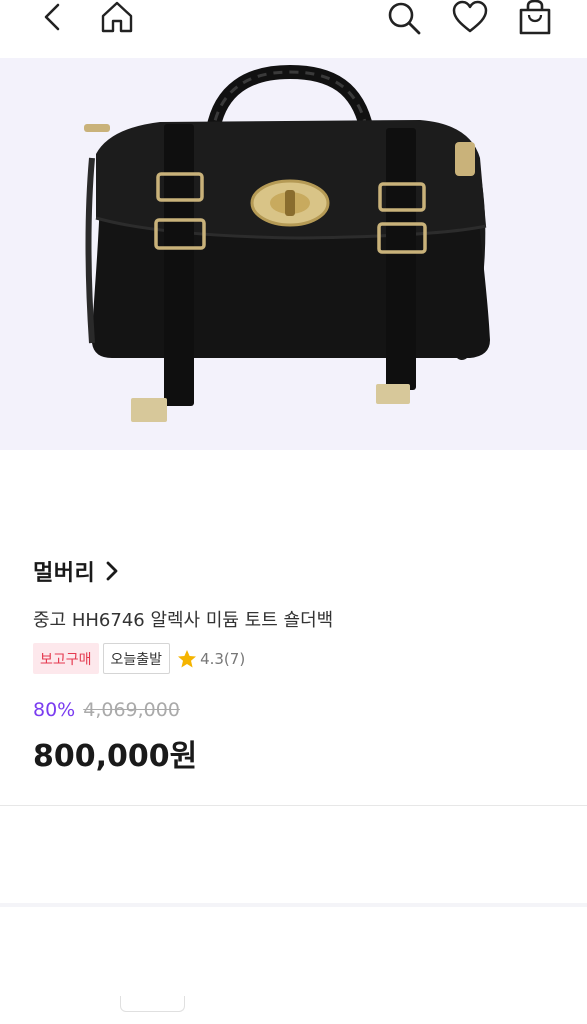 This screenshot has height=1024, width=587. Describe the element at coordinates (404, 18) in the screenshot. I see `search-icon` at that location.